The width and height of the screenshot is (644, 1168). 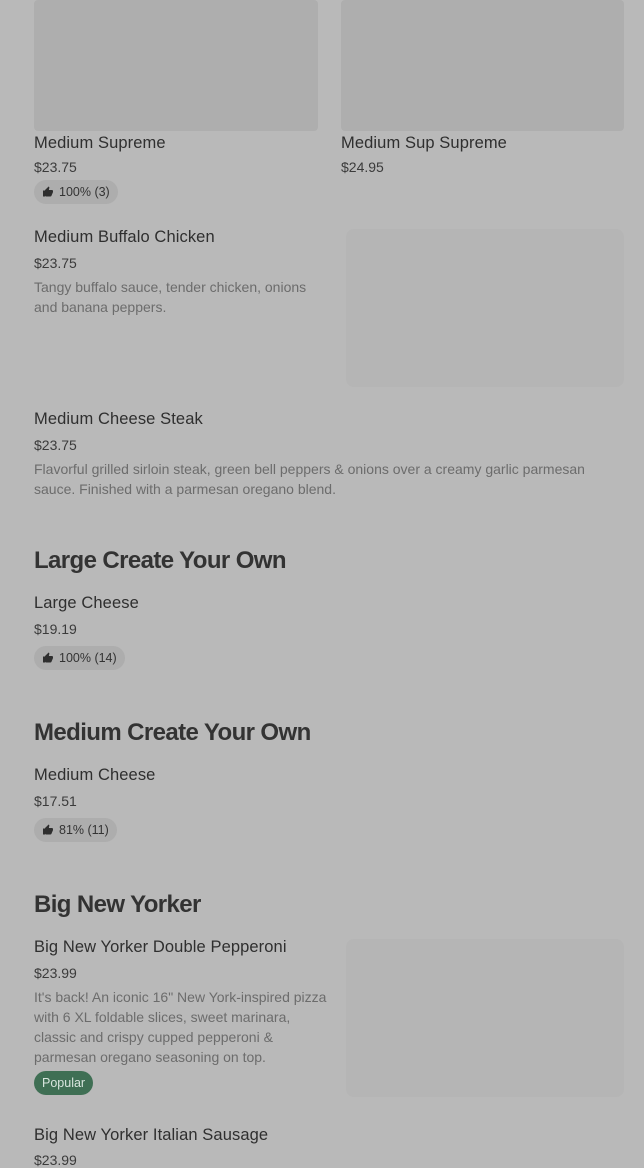 What do you see at coordinates (176, 65) in the screenshot?
I see `item-image-medium-supreme` at bounding box center [176, 65].